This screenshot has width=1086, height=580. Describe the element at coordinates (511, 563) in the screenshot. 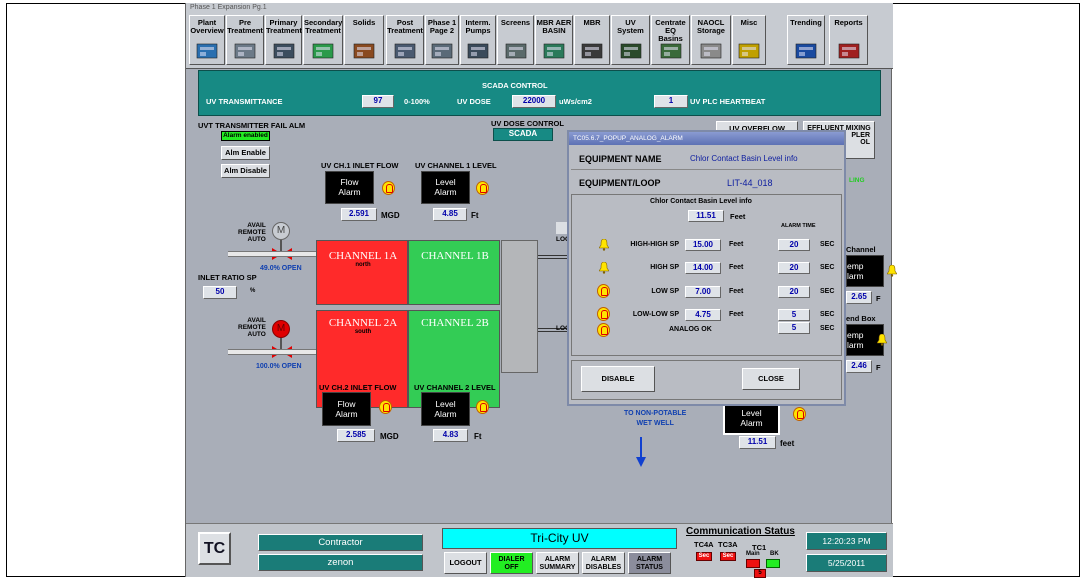

I see `dialer-button: DIALER OFF` at that location.